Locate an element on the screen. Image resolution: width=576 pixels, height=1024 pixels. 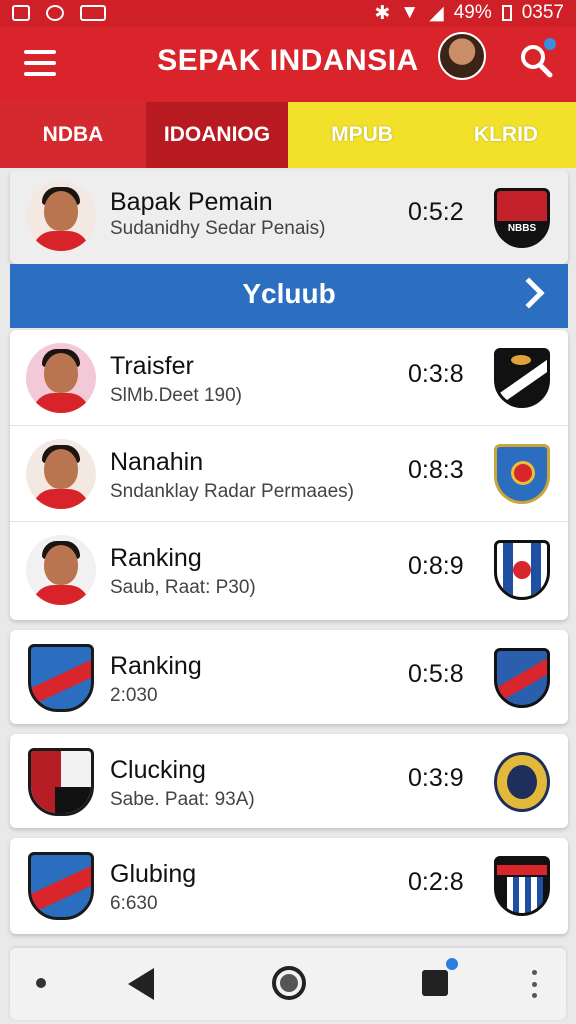
home-button is located at coordinates (289, 983).